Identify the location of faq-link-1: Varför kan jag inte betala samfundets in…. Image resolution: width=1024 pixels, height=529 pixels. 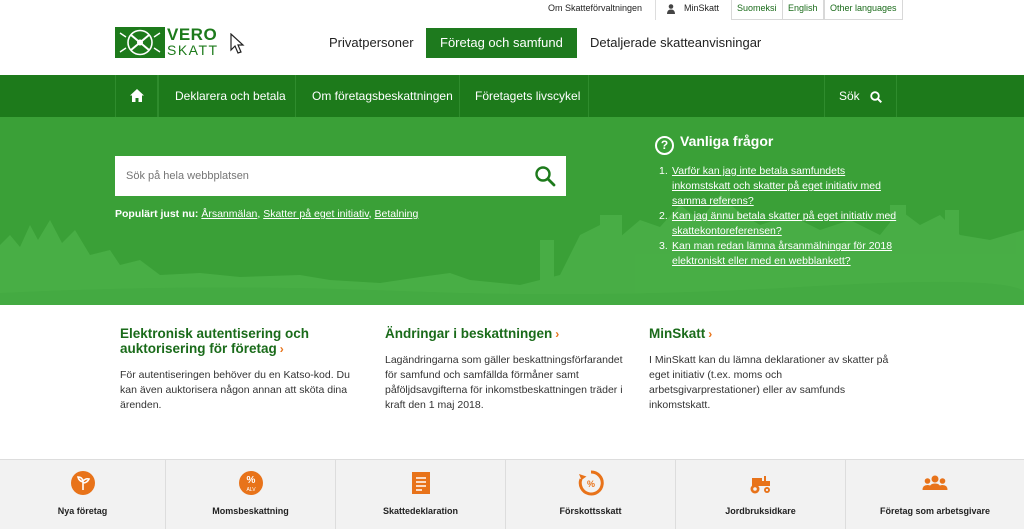
(776, 186).